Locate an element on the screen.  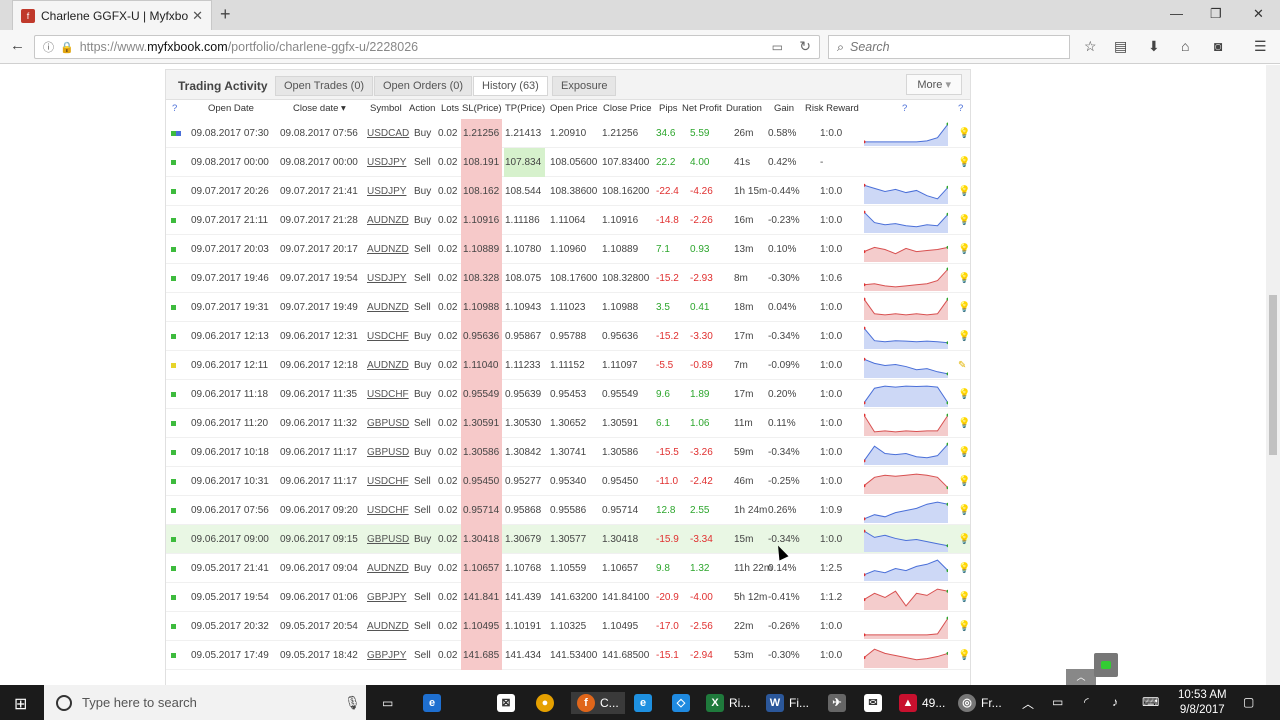
windows-start-icon: ⊞ is located at coordinates (20, 704).